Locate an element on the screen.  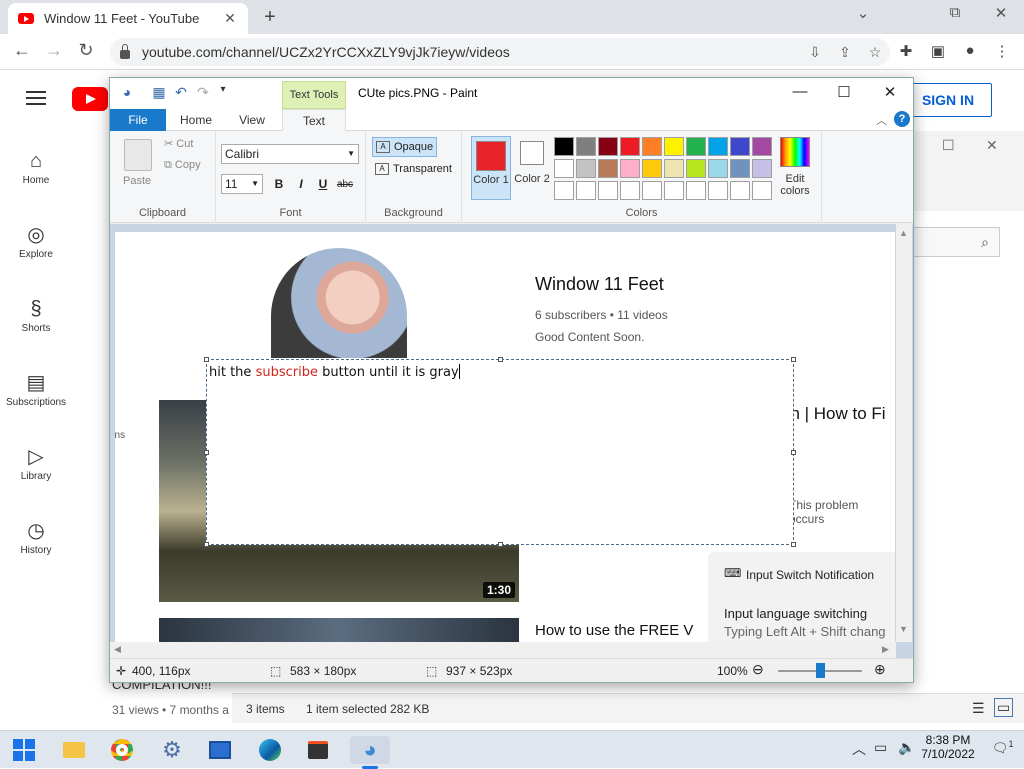
customize-qat-icon: ▾ is located at coordinates (223, 89).